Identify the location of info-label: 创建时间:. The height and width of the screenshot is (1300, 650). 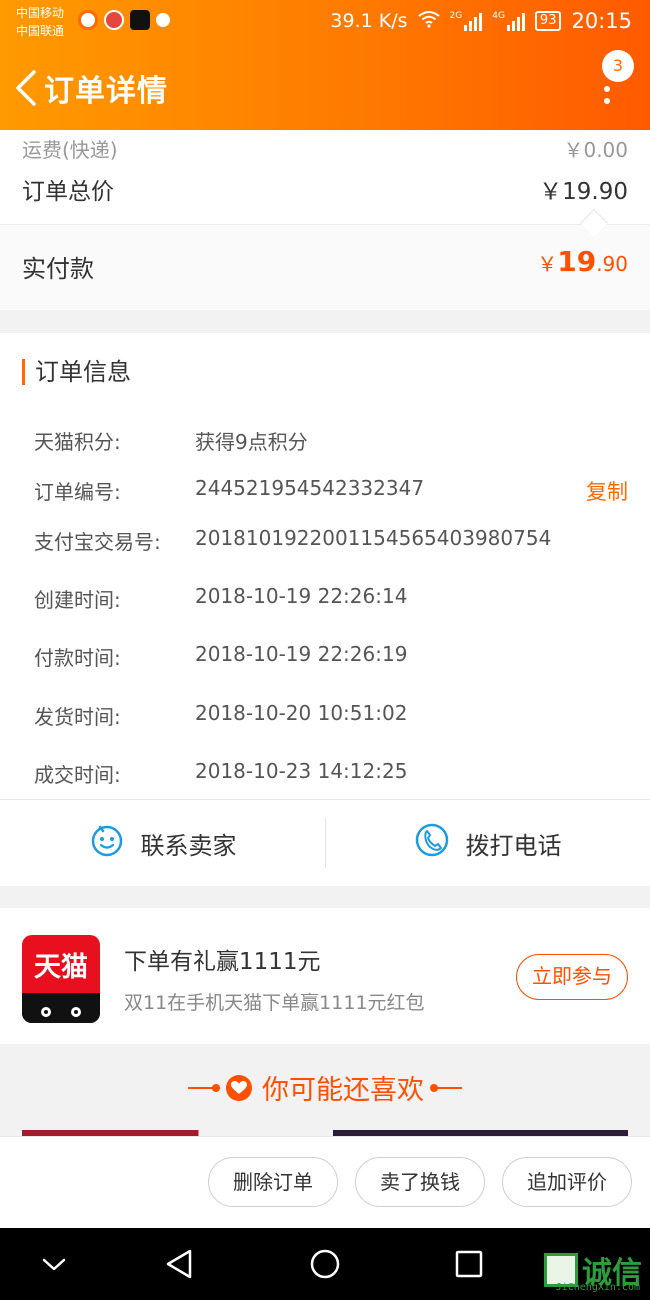
(77, 600).